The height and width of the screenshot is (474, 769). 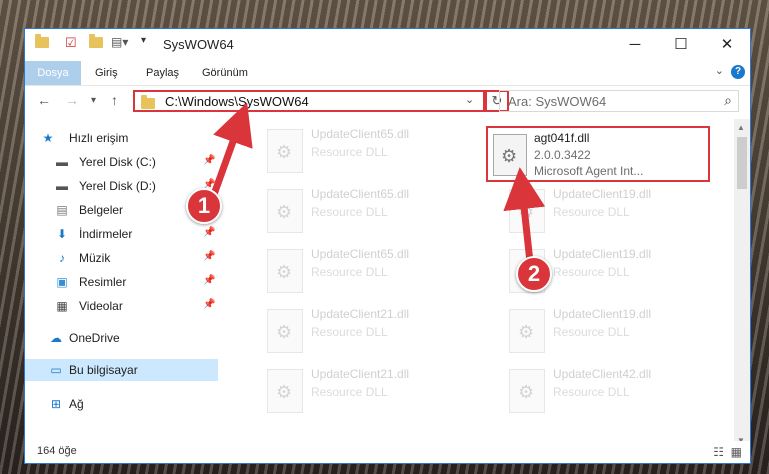 I want to click on annotation-arrows, so click(x=377, y=182).